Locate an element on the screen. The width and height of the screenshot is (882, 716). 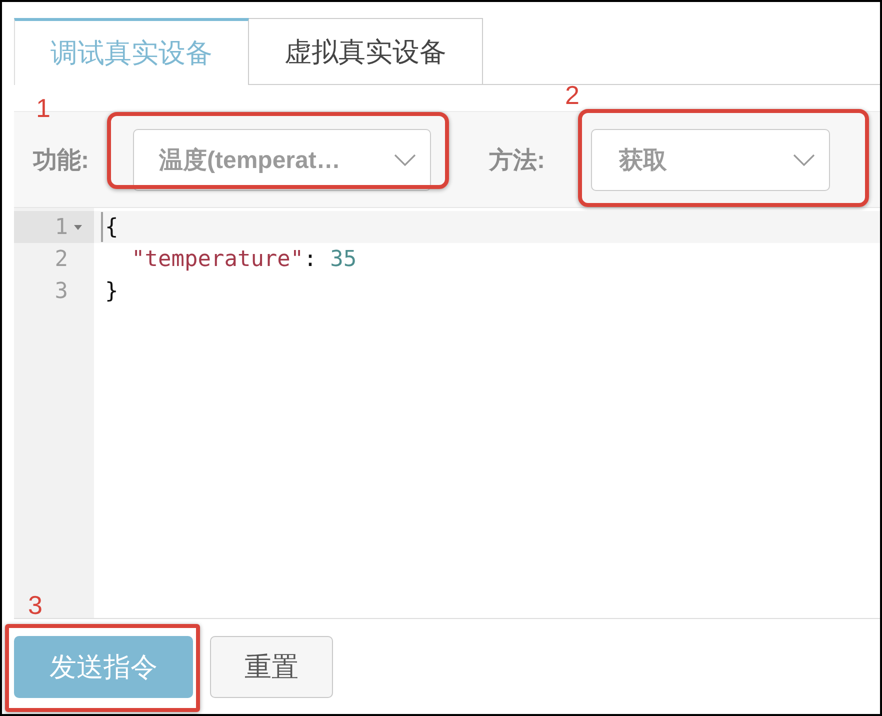
annotation-number: 3 is located at coordinates (35, 605).